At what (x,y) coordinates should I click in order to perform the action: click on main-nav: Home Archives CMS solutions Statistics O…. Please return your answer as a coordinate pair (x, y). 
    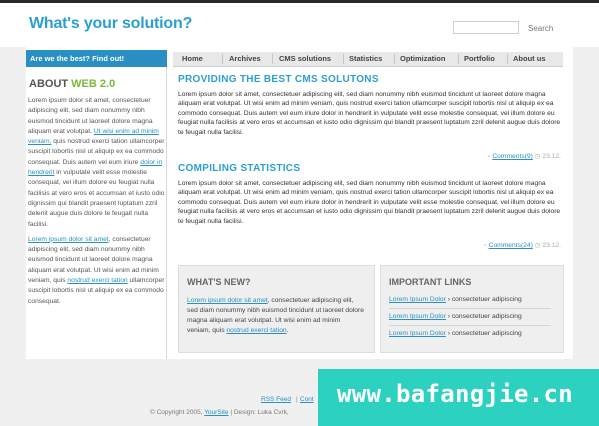
    Looking at the image, I should click on (368, 59).